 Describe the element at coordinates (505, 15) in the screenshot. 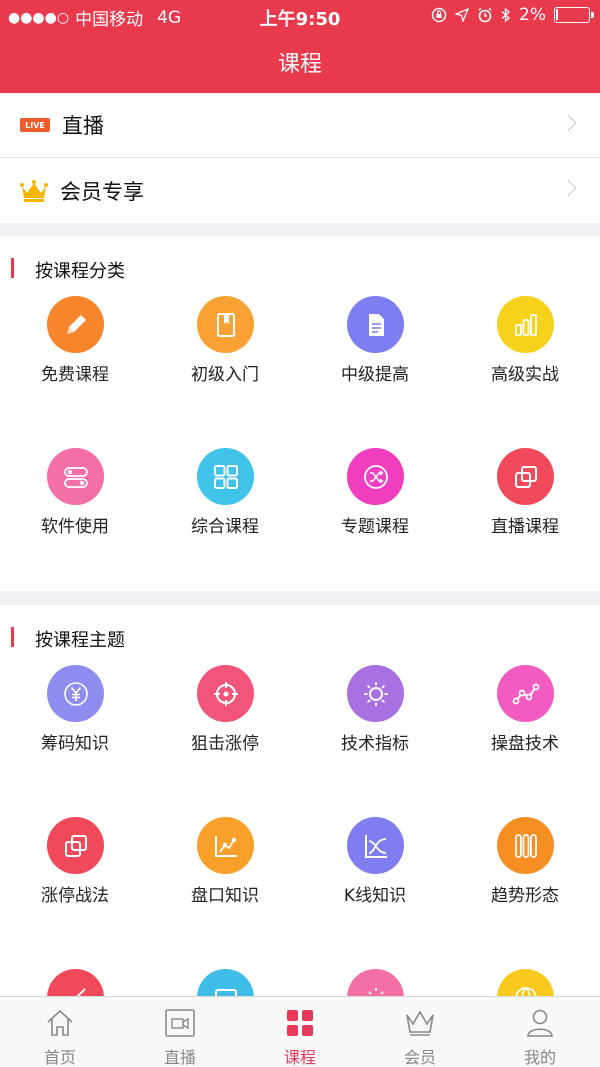

I see `bluetooth-icon` at that location.